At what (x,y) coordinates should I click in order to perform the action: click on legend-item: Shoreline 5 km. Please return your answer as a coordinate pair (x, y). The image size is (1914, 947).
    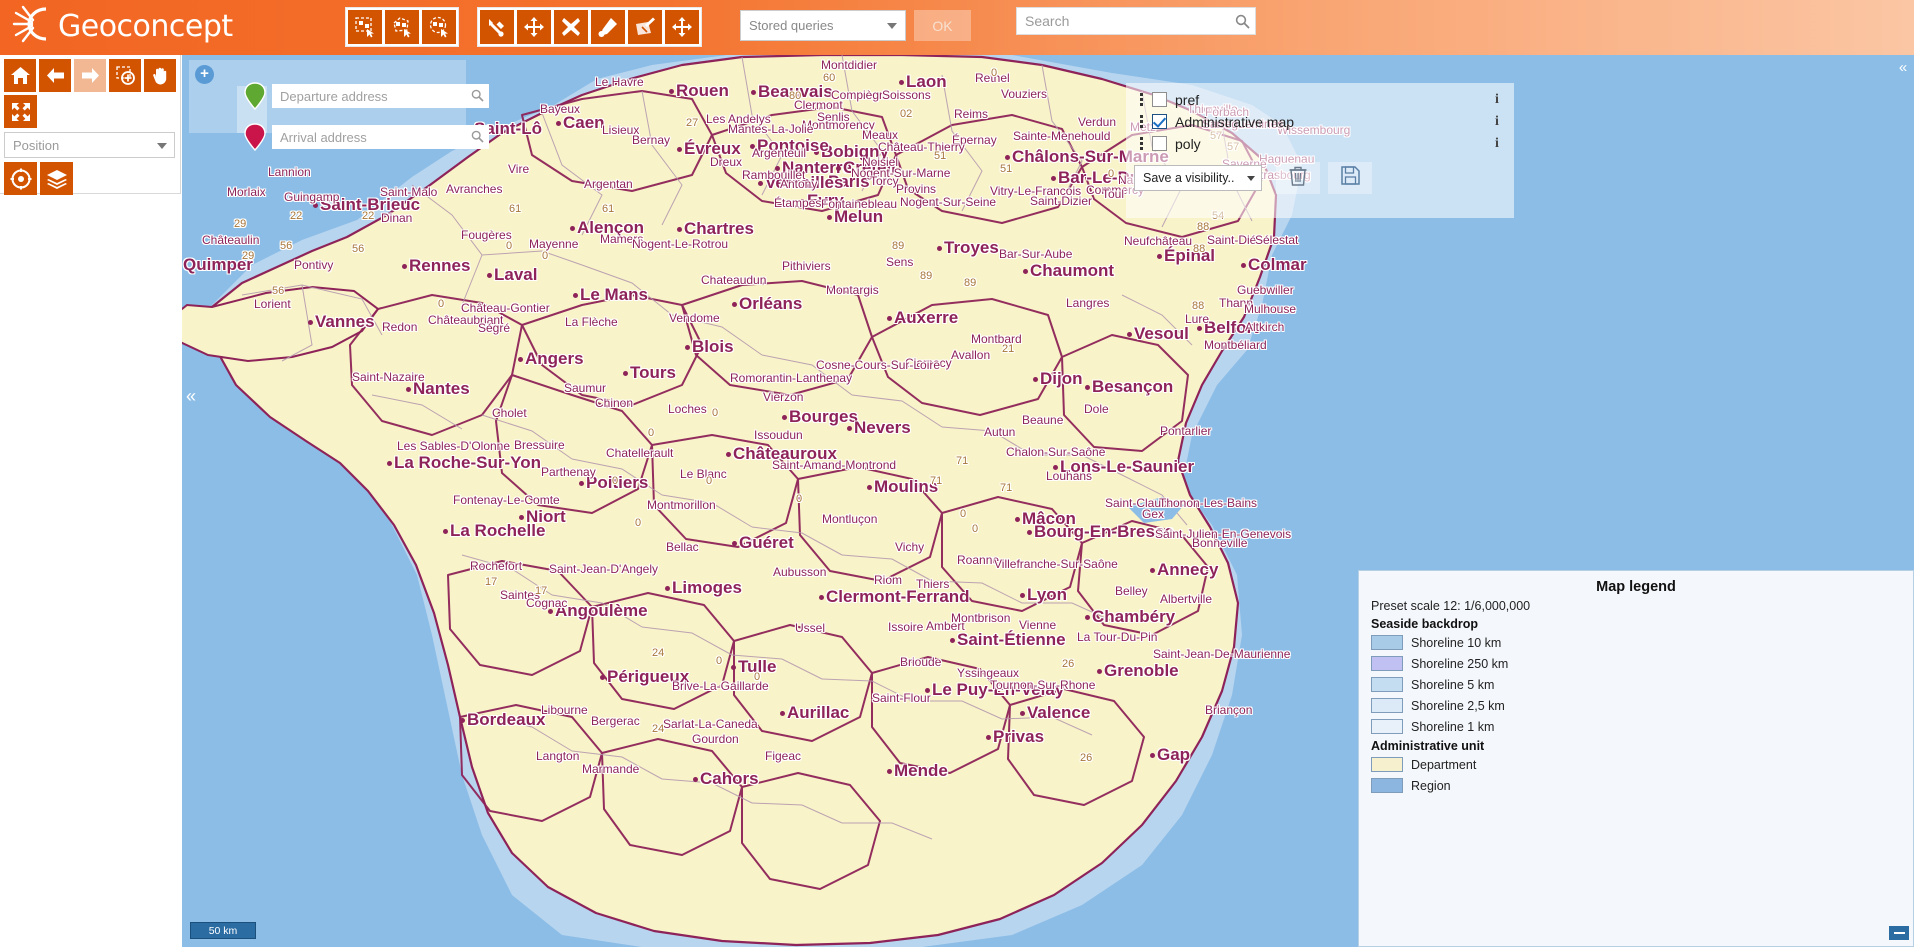
    Looking at the image, I should click on (1636, 684).